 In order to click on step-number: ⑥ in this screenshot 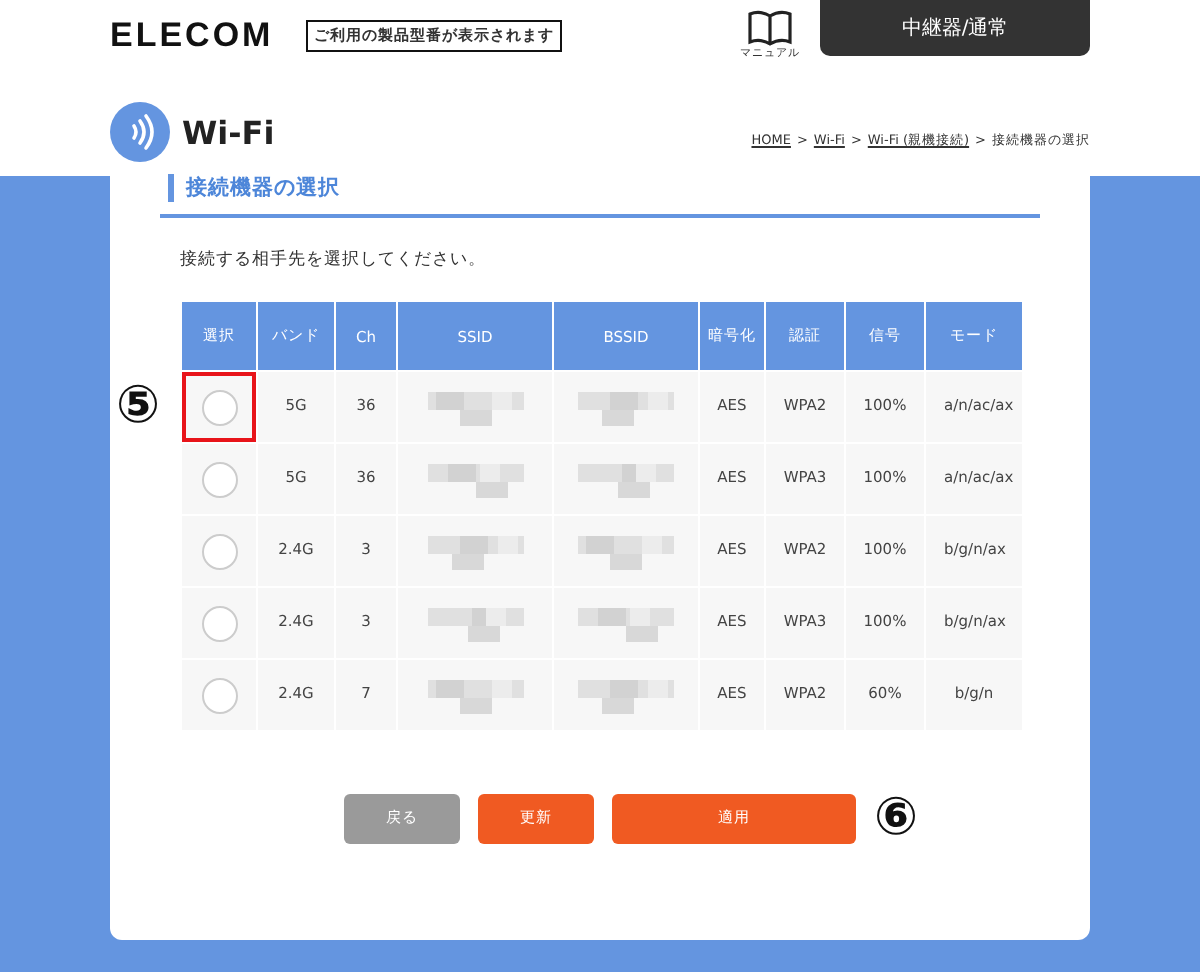, I will do `click(896, 818)`.